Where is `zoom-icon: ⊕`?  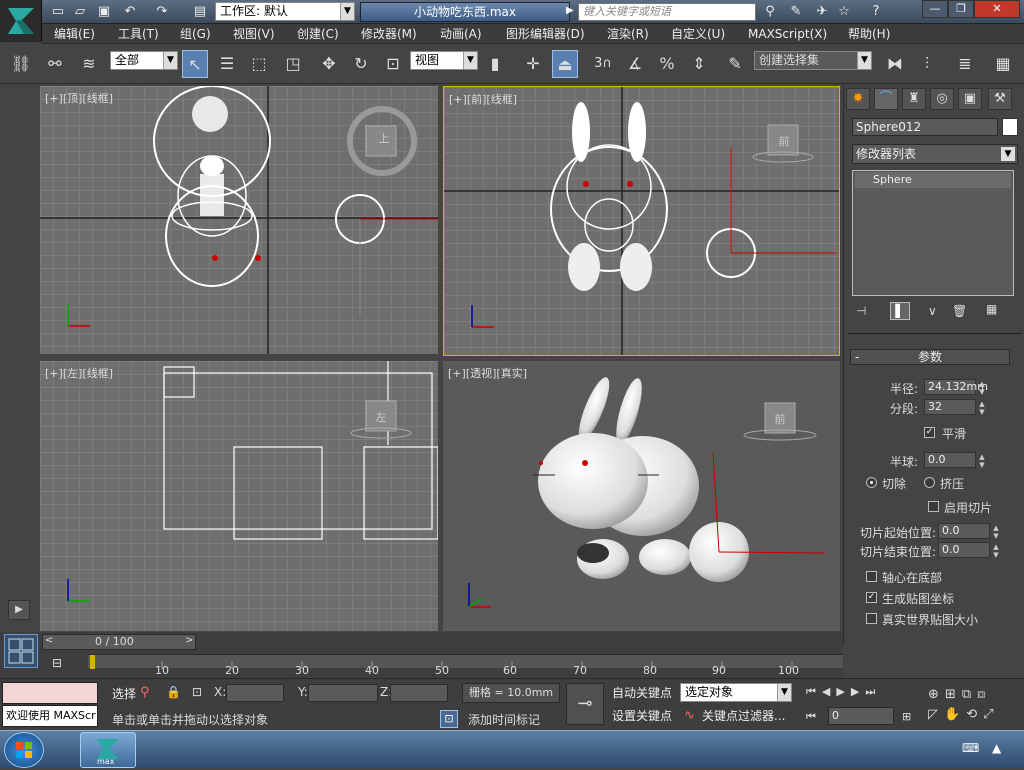 zoom-icon: ⊕ is located at coordinates (936, 694).